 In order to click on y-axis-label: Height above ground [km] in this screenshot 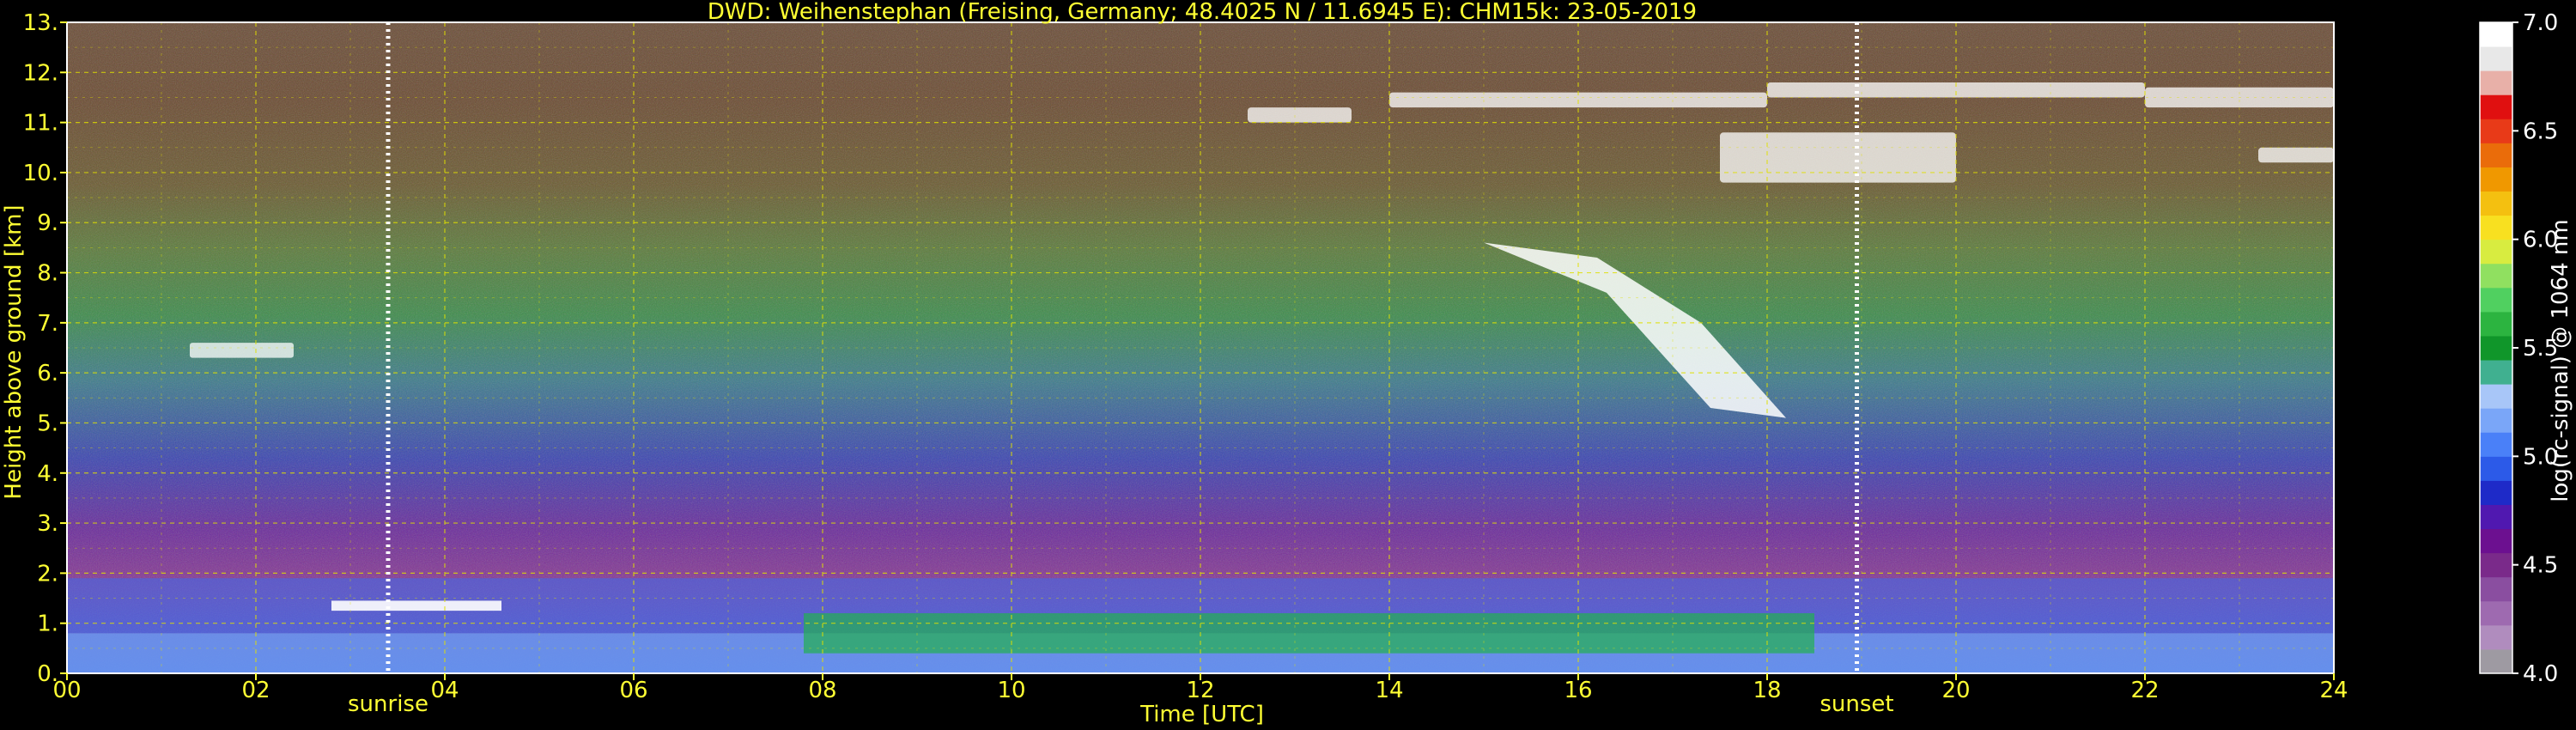, I will do `click(14, 351)`.